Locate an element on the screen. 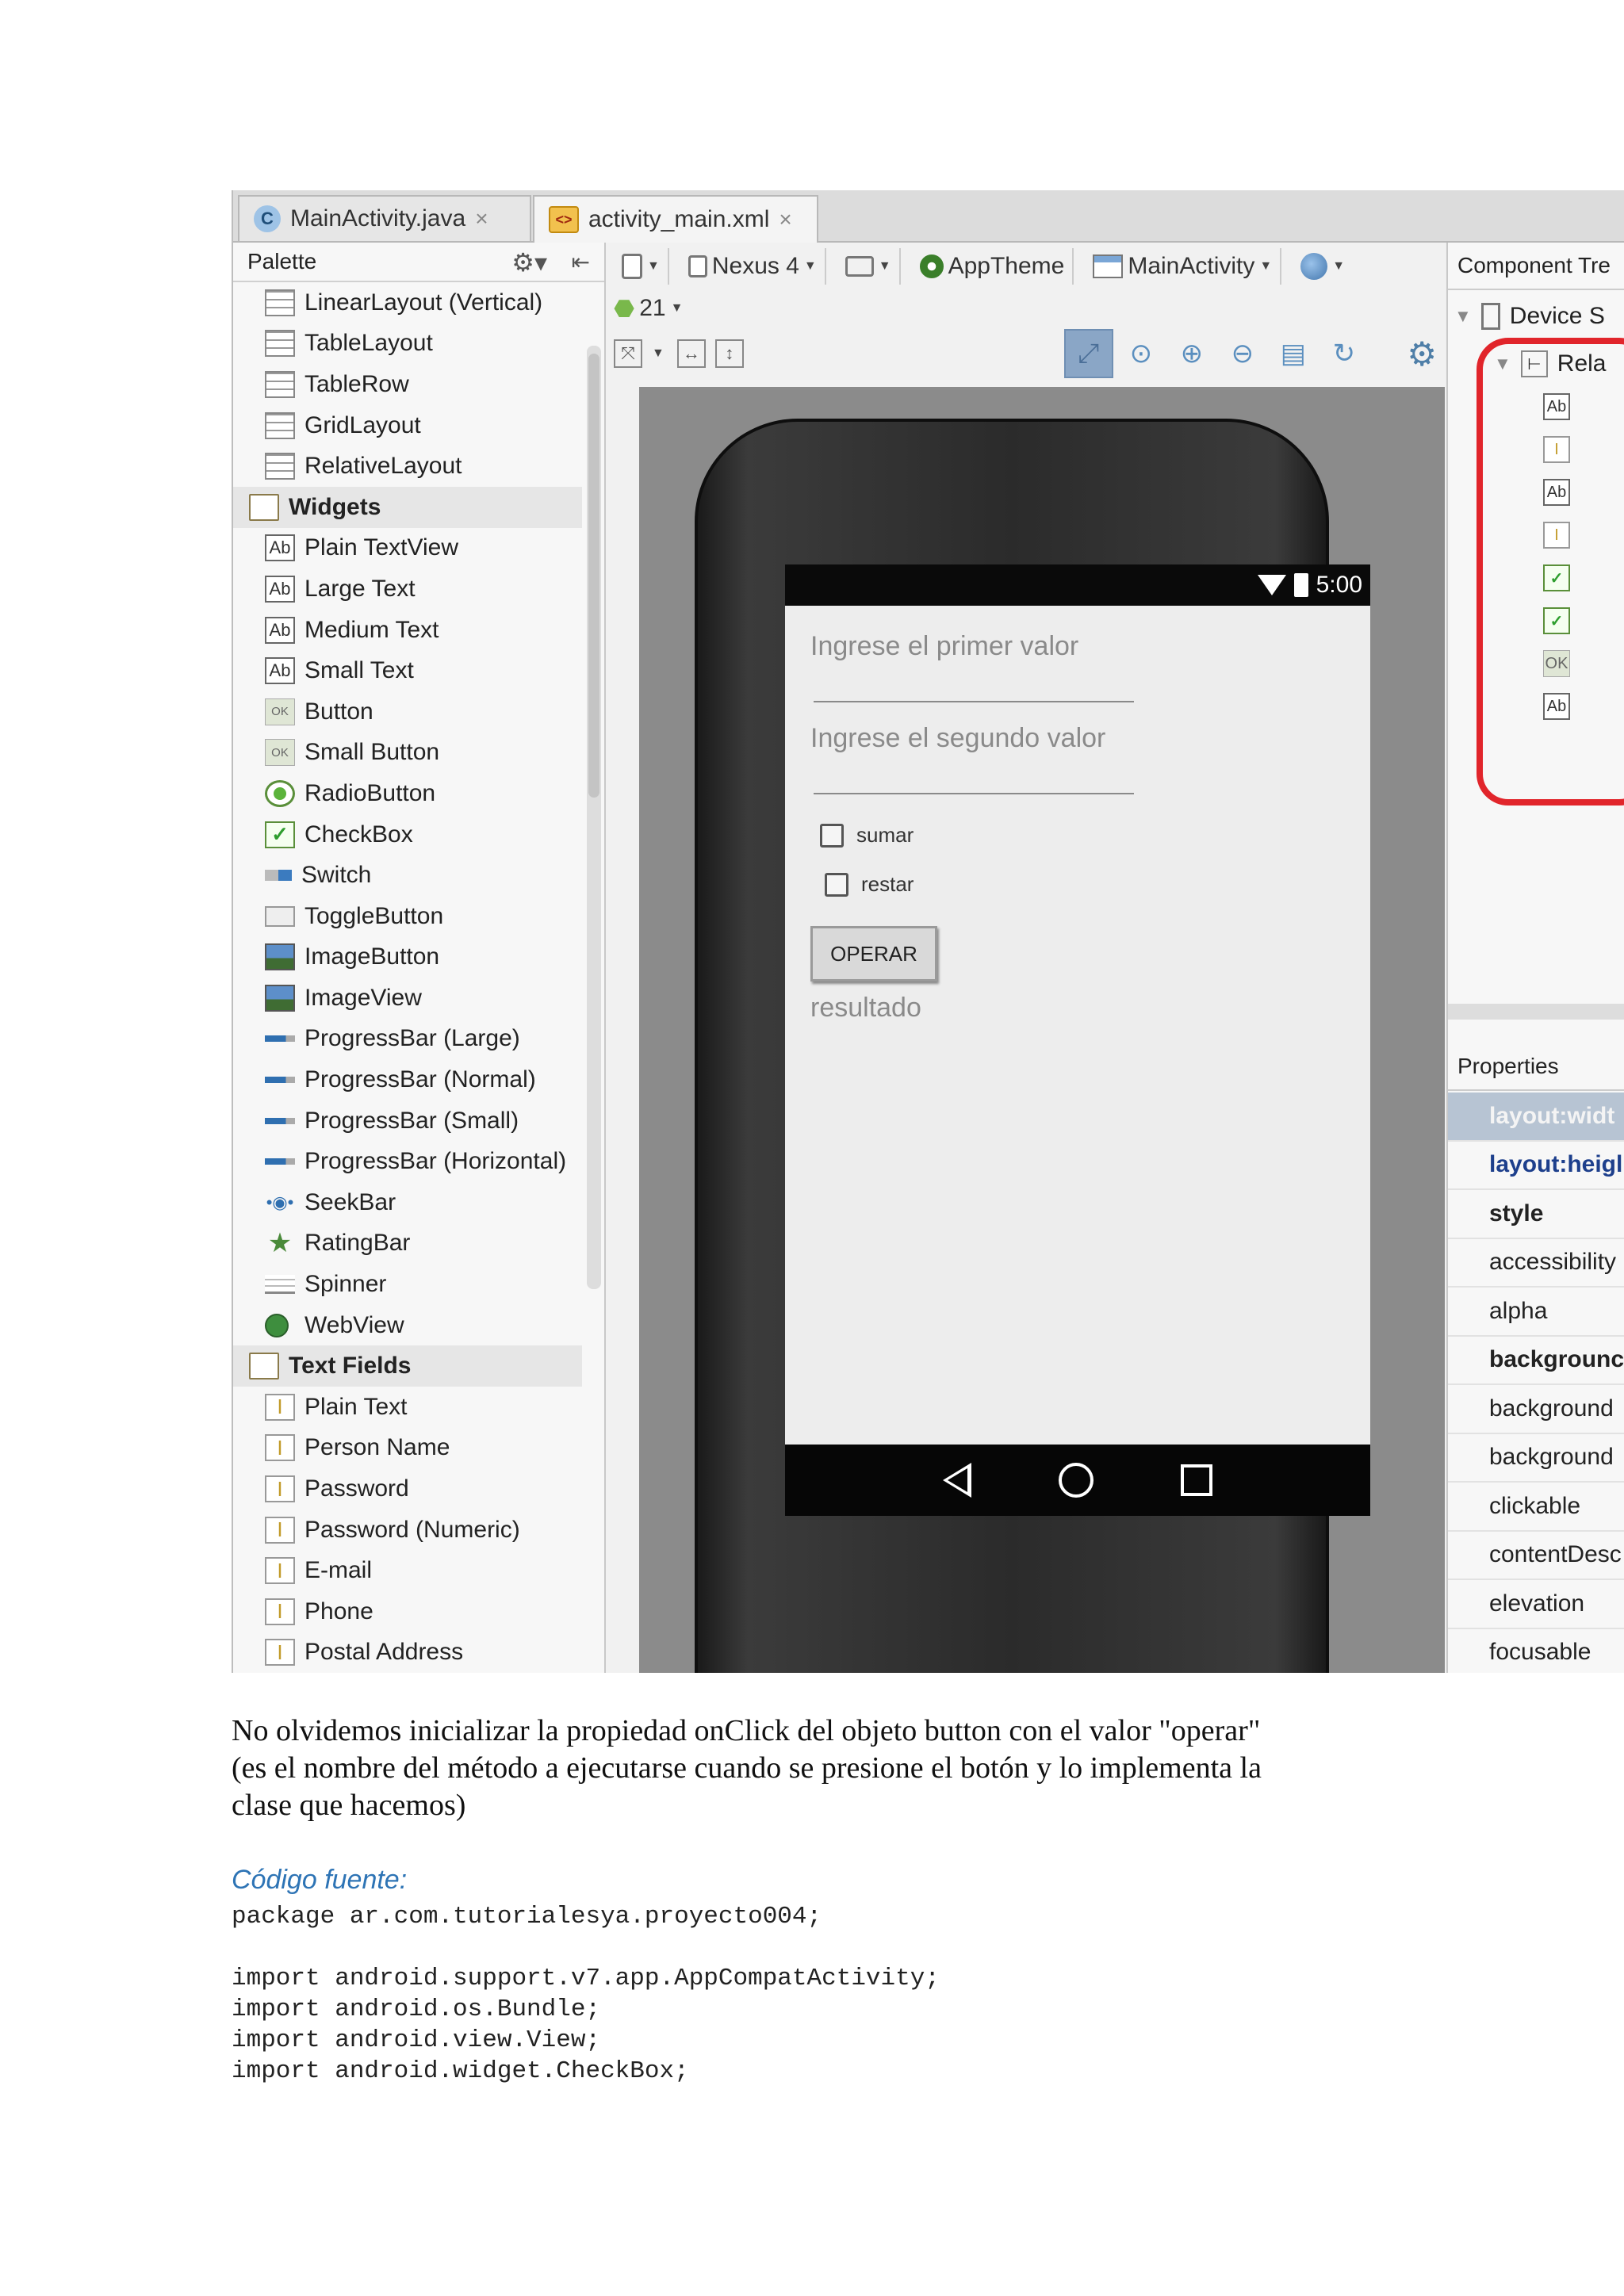 This screenshot has width=1624, height=2296. palette-item-label: RadioButton is located at coordinates (370, 793).